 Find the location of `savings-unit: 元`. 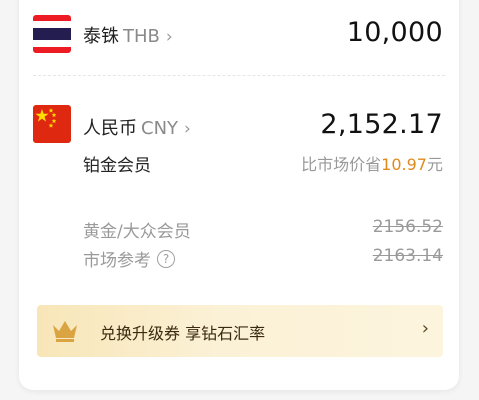

savings-unit: 元 is located at coordinates (434, 164).